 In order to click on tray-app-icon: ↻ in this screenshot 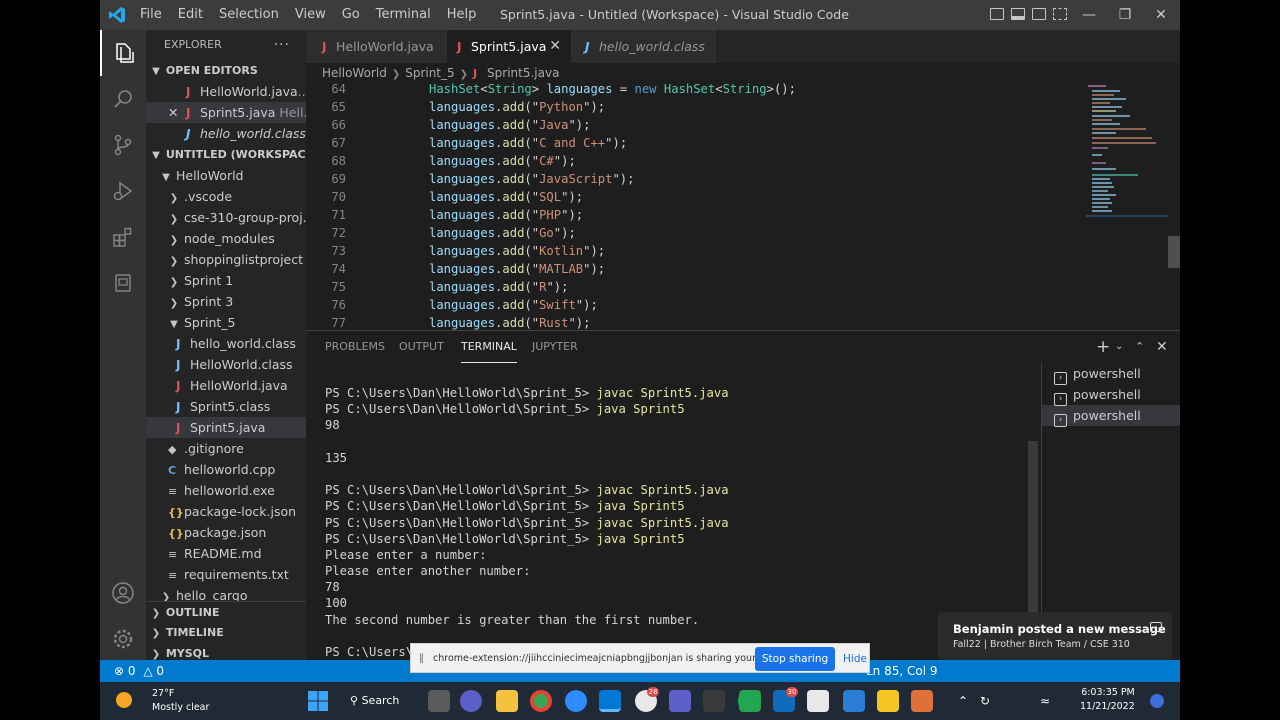, I will do `click(985, 701)`.